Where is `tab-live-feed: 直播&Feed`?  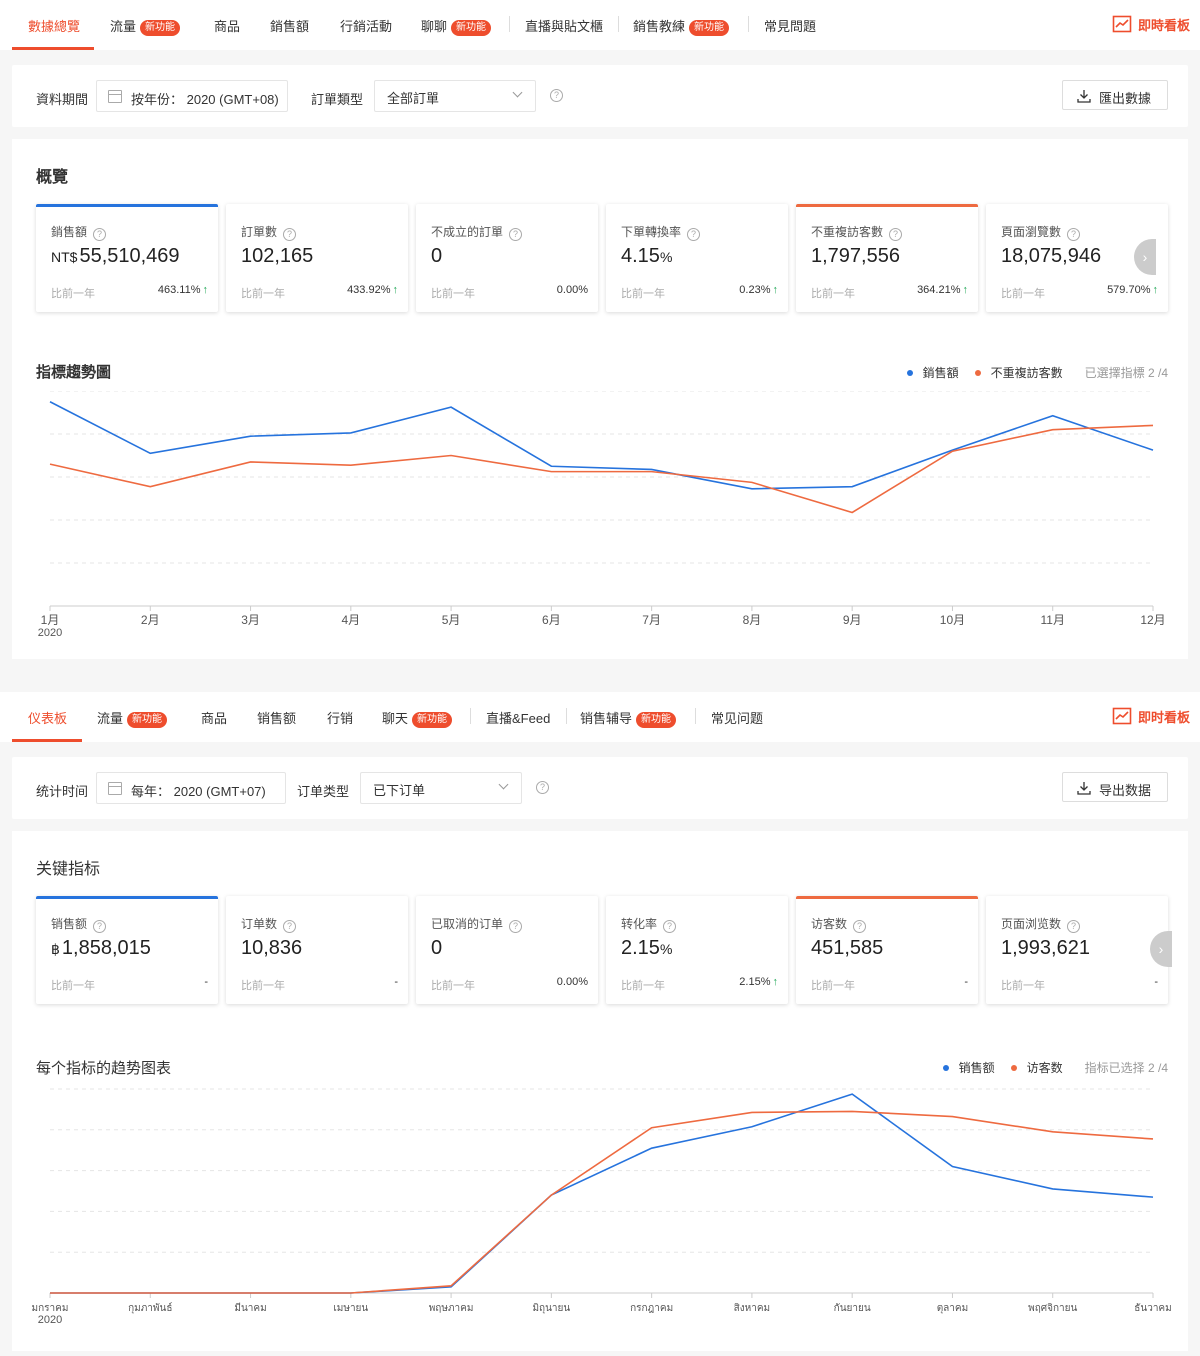
tab-live-feed: 直播&Feed is located at coordinates (518, 717).